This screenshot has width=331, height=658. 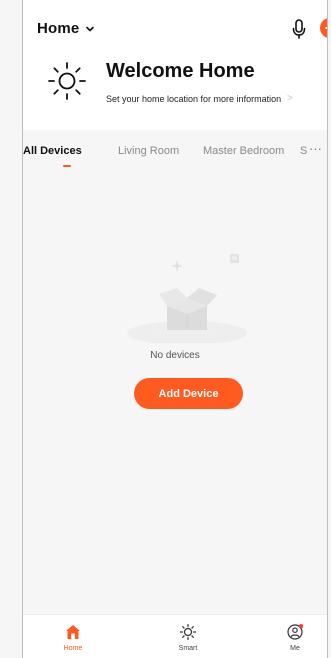 I want to click on nav-me: Me, so click(x=295, y=640).